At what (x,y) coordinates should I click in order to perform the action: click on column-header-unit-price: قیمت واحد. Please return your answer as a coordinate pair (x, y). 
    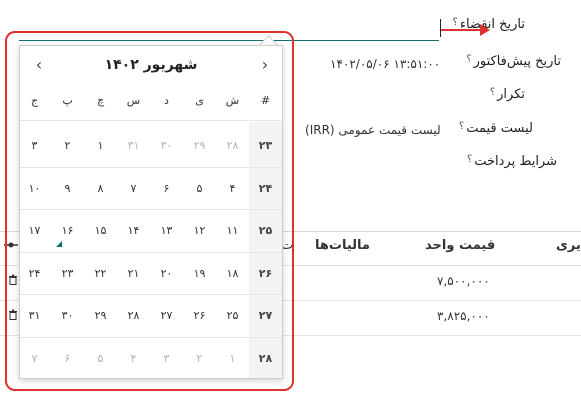
    Looking at the image, I should click on (460, 245).